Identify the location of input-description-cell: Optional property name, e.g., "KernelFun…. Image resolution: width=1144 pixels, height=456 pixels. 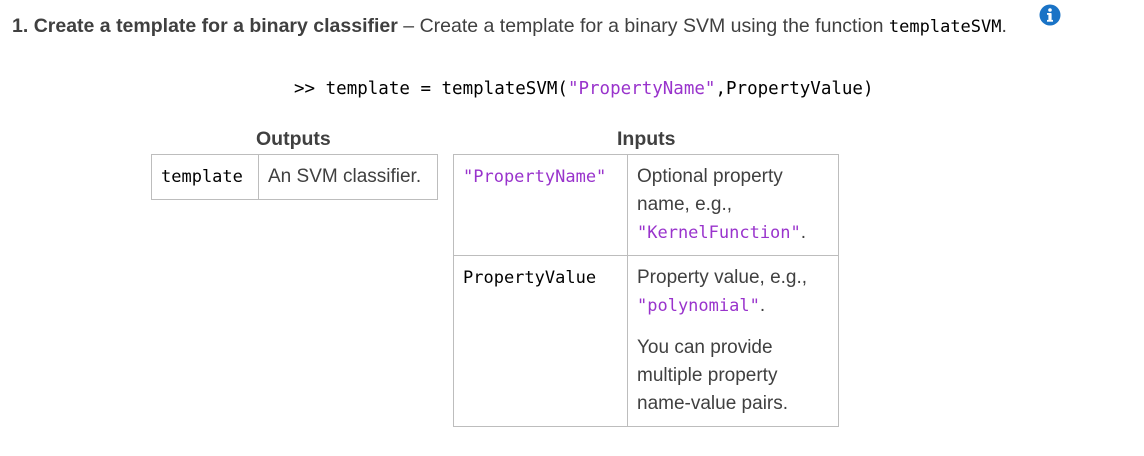
(733, 205).